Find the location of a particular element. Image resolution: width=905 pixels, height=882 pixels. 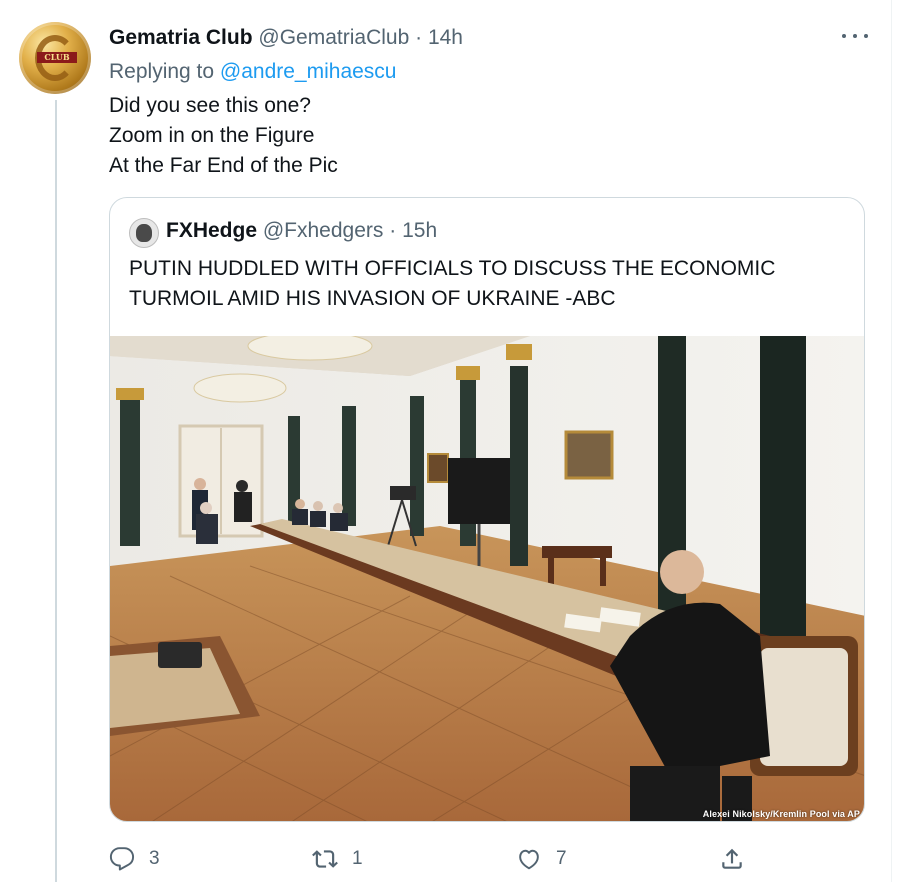

retweet-icon is located at coordinates (325, 859).